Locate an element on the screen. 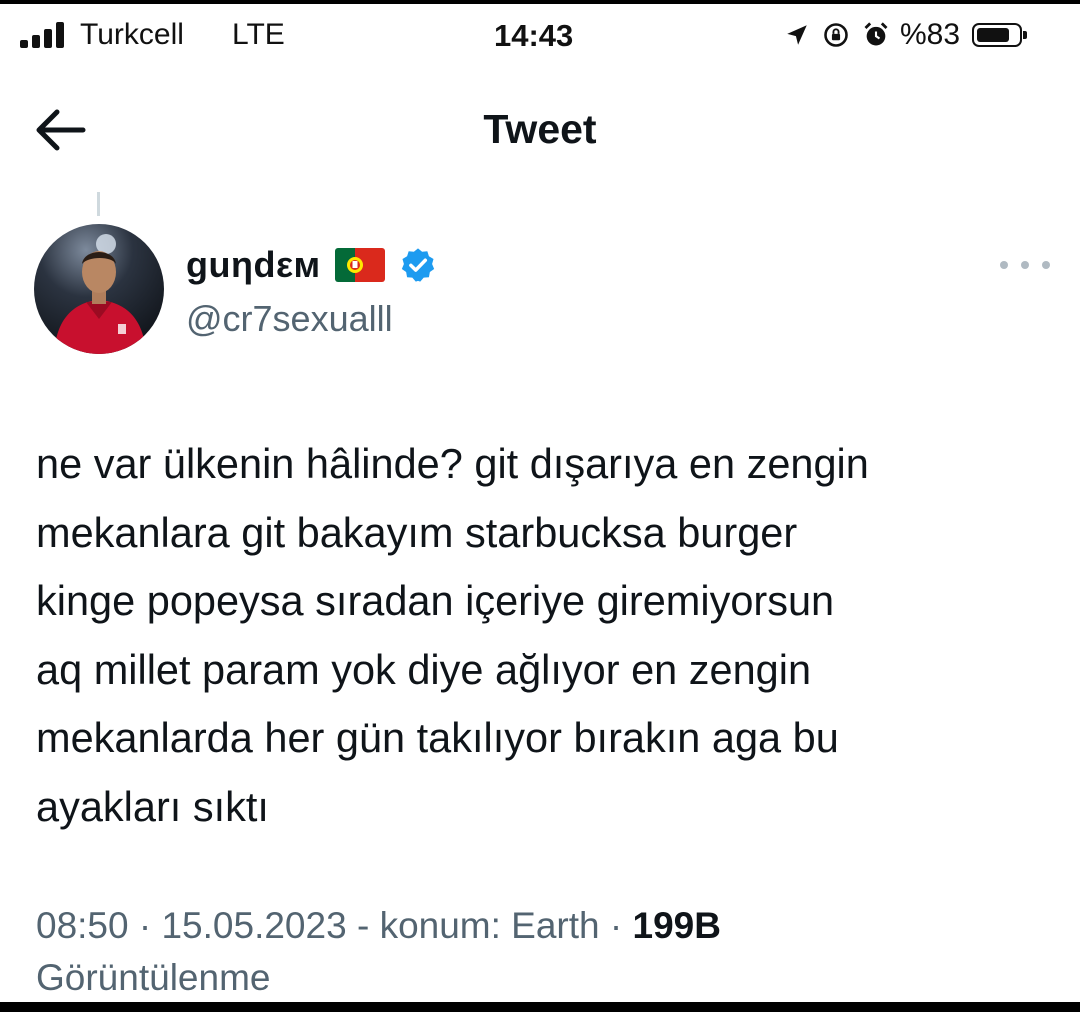 The width and height of the screenshot is (1080, 1012). author-handle: @cr7sexualll is located at coordinates (289, 319).